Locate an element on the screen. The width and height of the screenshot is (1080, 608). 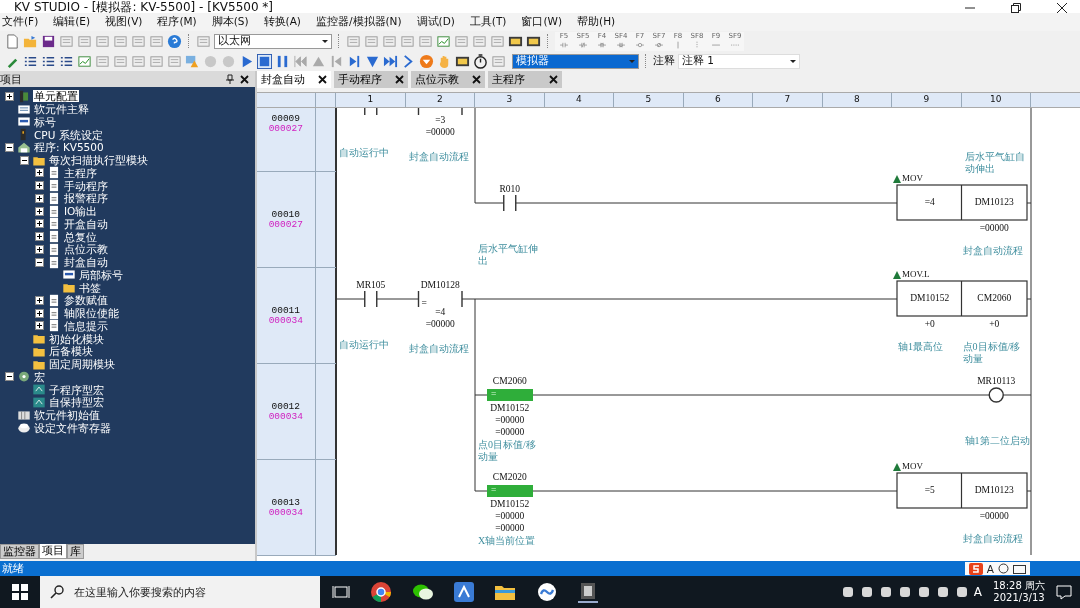
pause-icon is located at coordinates (282, 61).